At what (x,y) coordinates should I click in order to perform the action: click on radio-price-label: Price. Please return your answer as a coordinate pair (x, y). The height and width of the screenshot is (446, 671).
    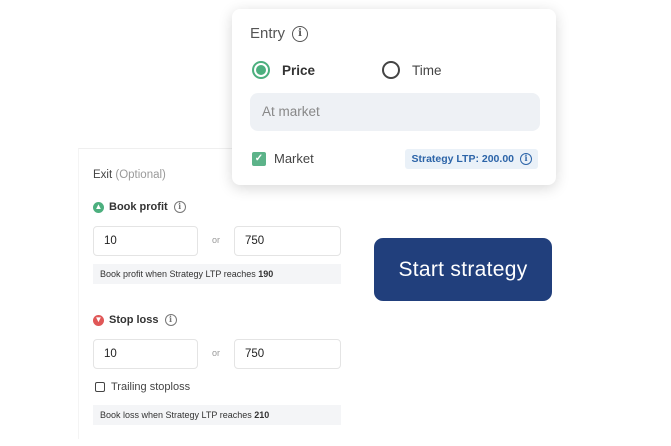
    Looking at the image, I should click on (299, 70).